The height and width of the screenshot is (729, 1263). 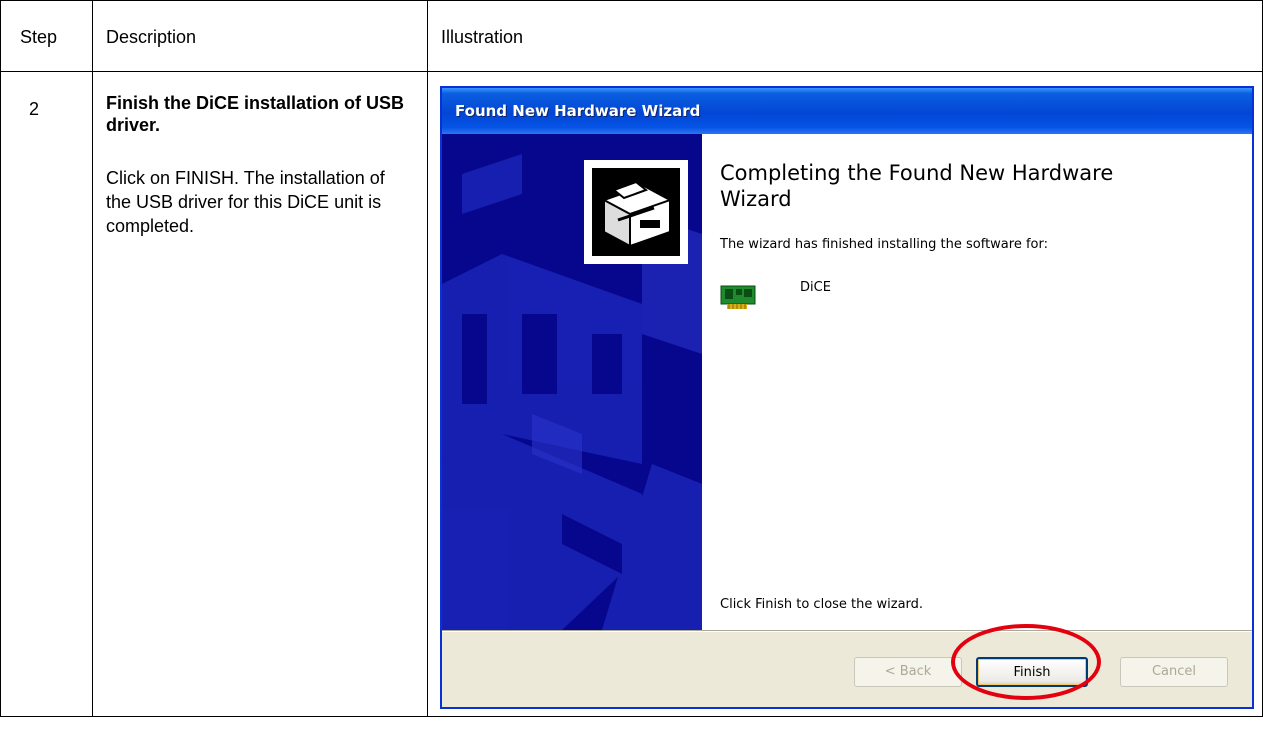 What do you see at coordinates (1026, 662) in the screenshot?
I see `finish-highlight-circle` at bounding box center [1026, 662].